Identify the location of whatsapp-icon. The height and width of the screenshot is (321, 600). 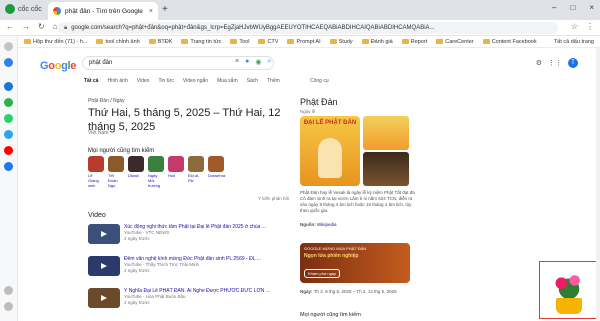
(8, 118).